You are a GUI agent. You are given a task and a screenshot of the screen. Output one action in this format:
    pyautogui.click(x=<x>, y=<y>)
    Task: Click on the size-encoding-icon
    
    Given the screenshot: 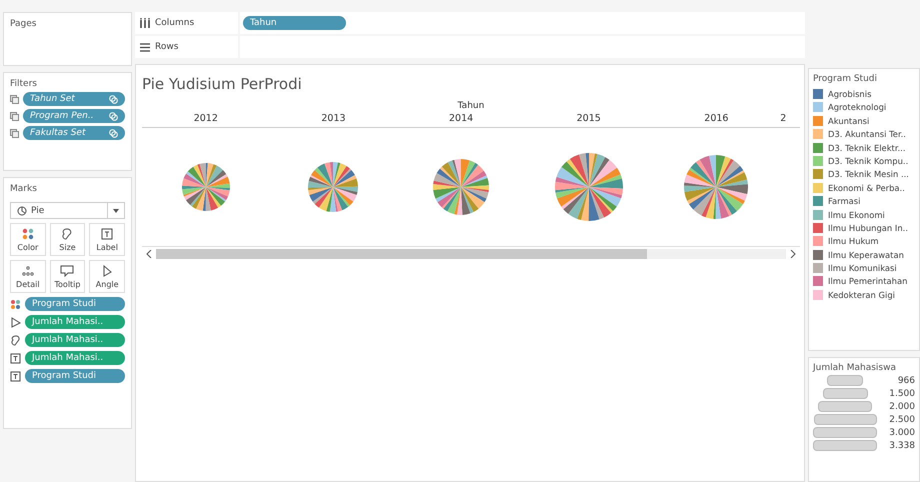 What is the action you would take?
    pyautogui.click(x=15, y=340)
    